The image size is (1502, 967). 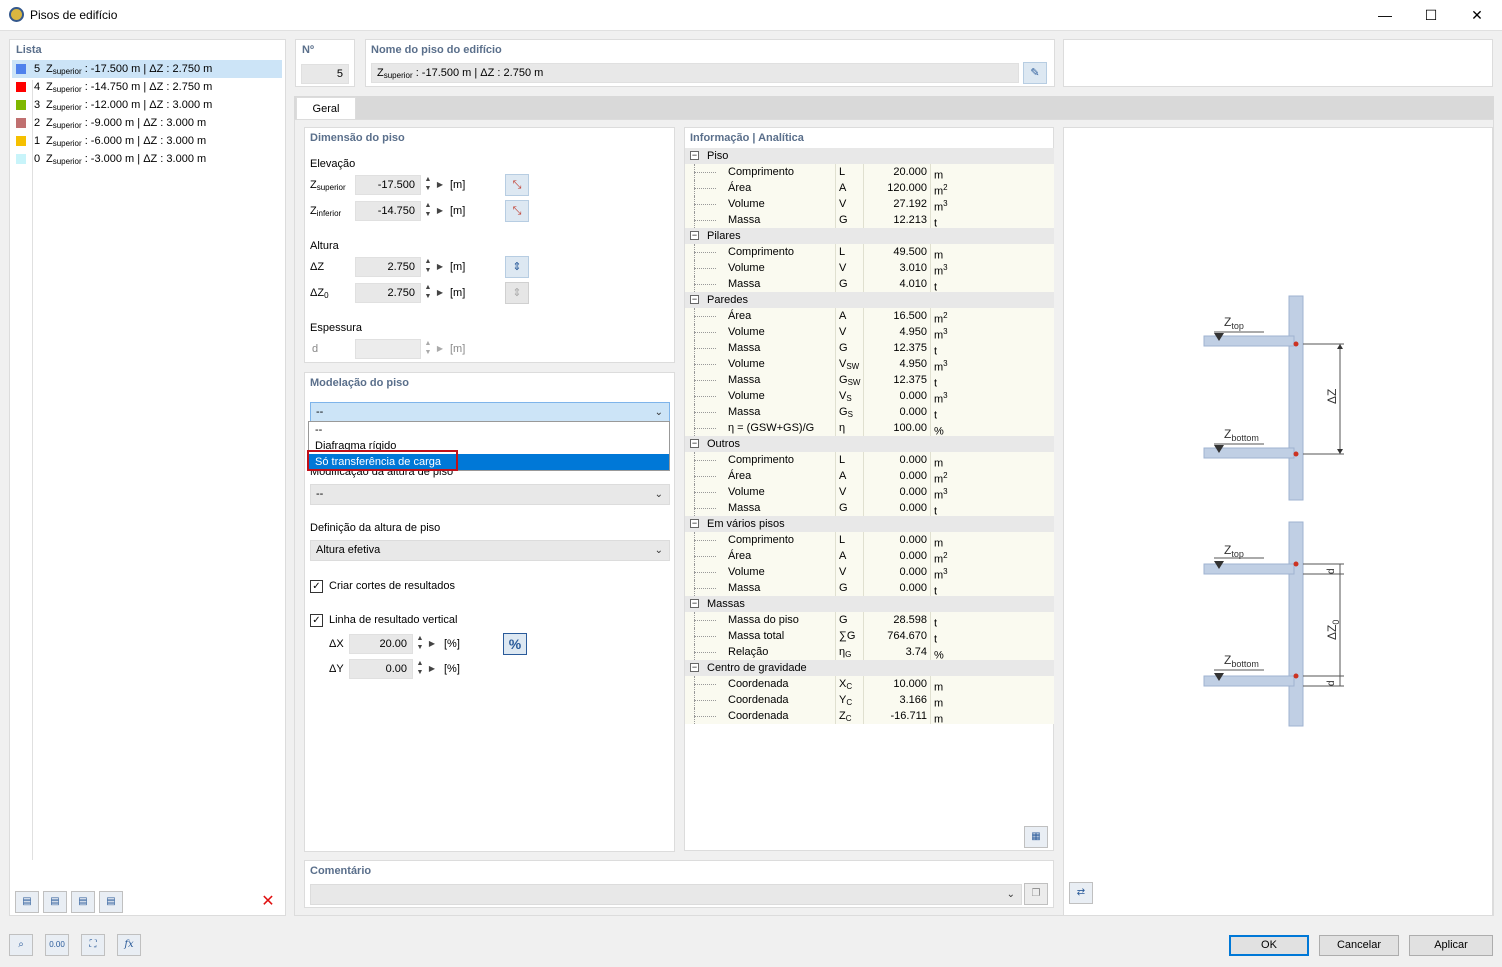 I want to click on tab-geral: Geral, so click(x=326, y=108).